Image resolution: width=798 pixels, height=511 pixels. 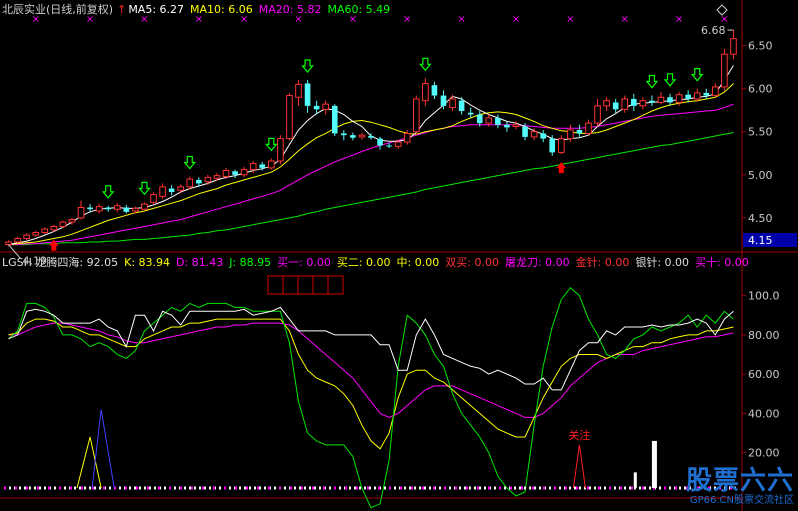 What do you see at coordinates (103, 449) in the screenshot?
I see `blue-spike` at bounding box center [103, 449].